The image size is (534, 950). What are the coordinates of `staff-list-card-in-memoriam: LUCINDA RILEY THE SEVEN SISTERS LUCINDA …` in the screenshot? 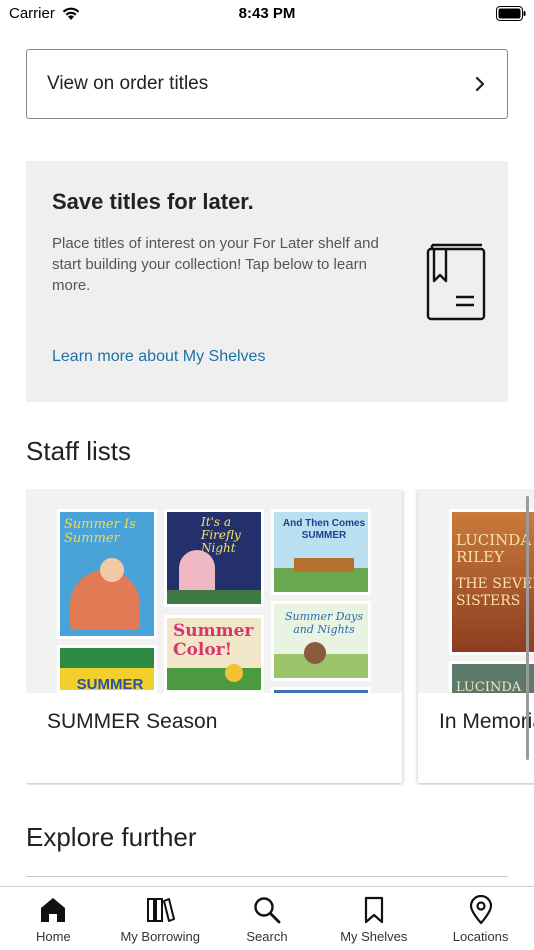 It's located at (476, 636).